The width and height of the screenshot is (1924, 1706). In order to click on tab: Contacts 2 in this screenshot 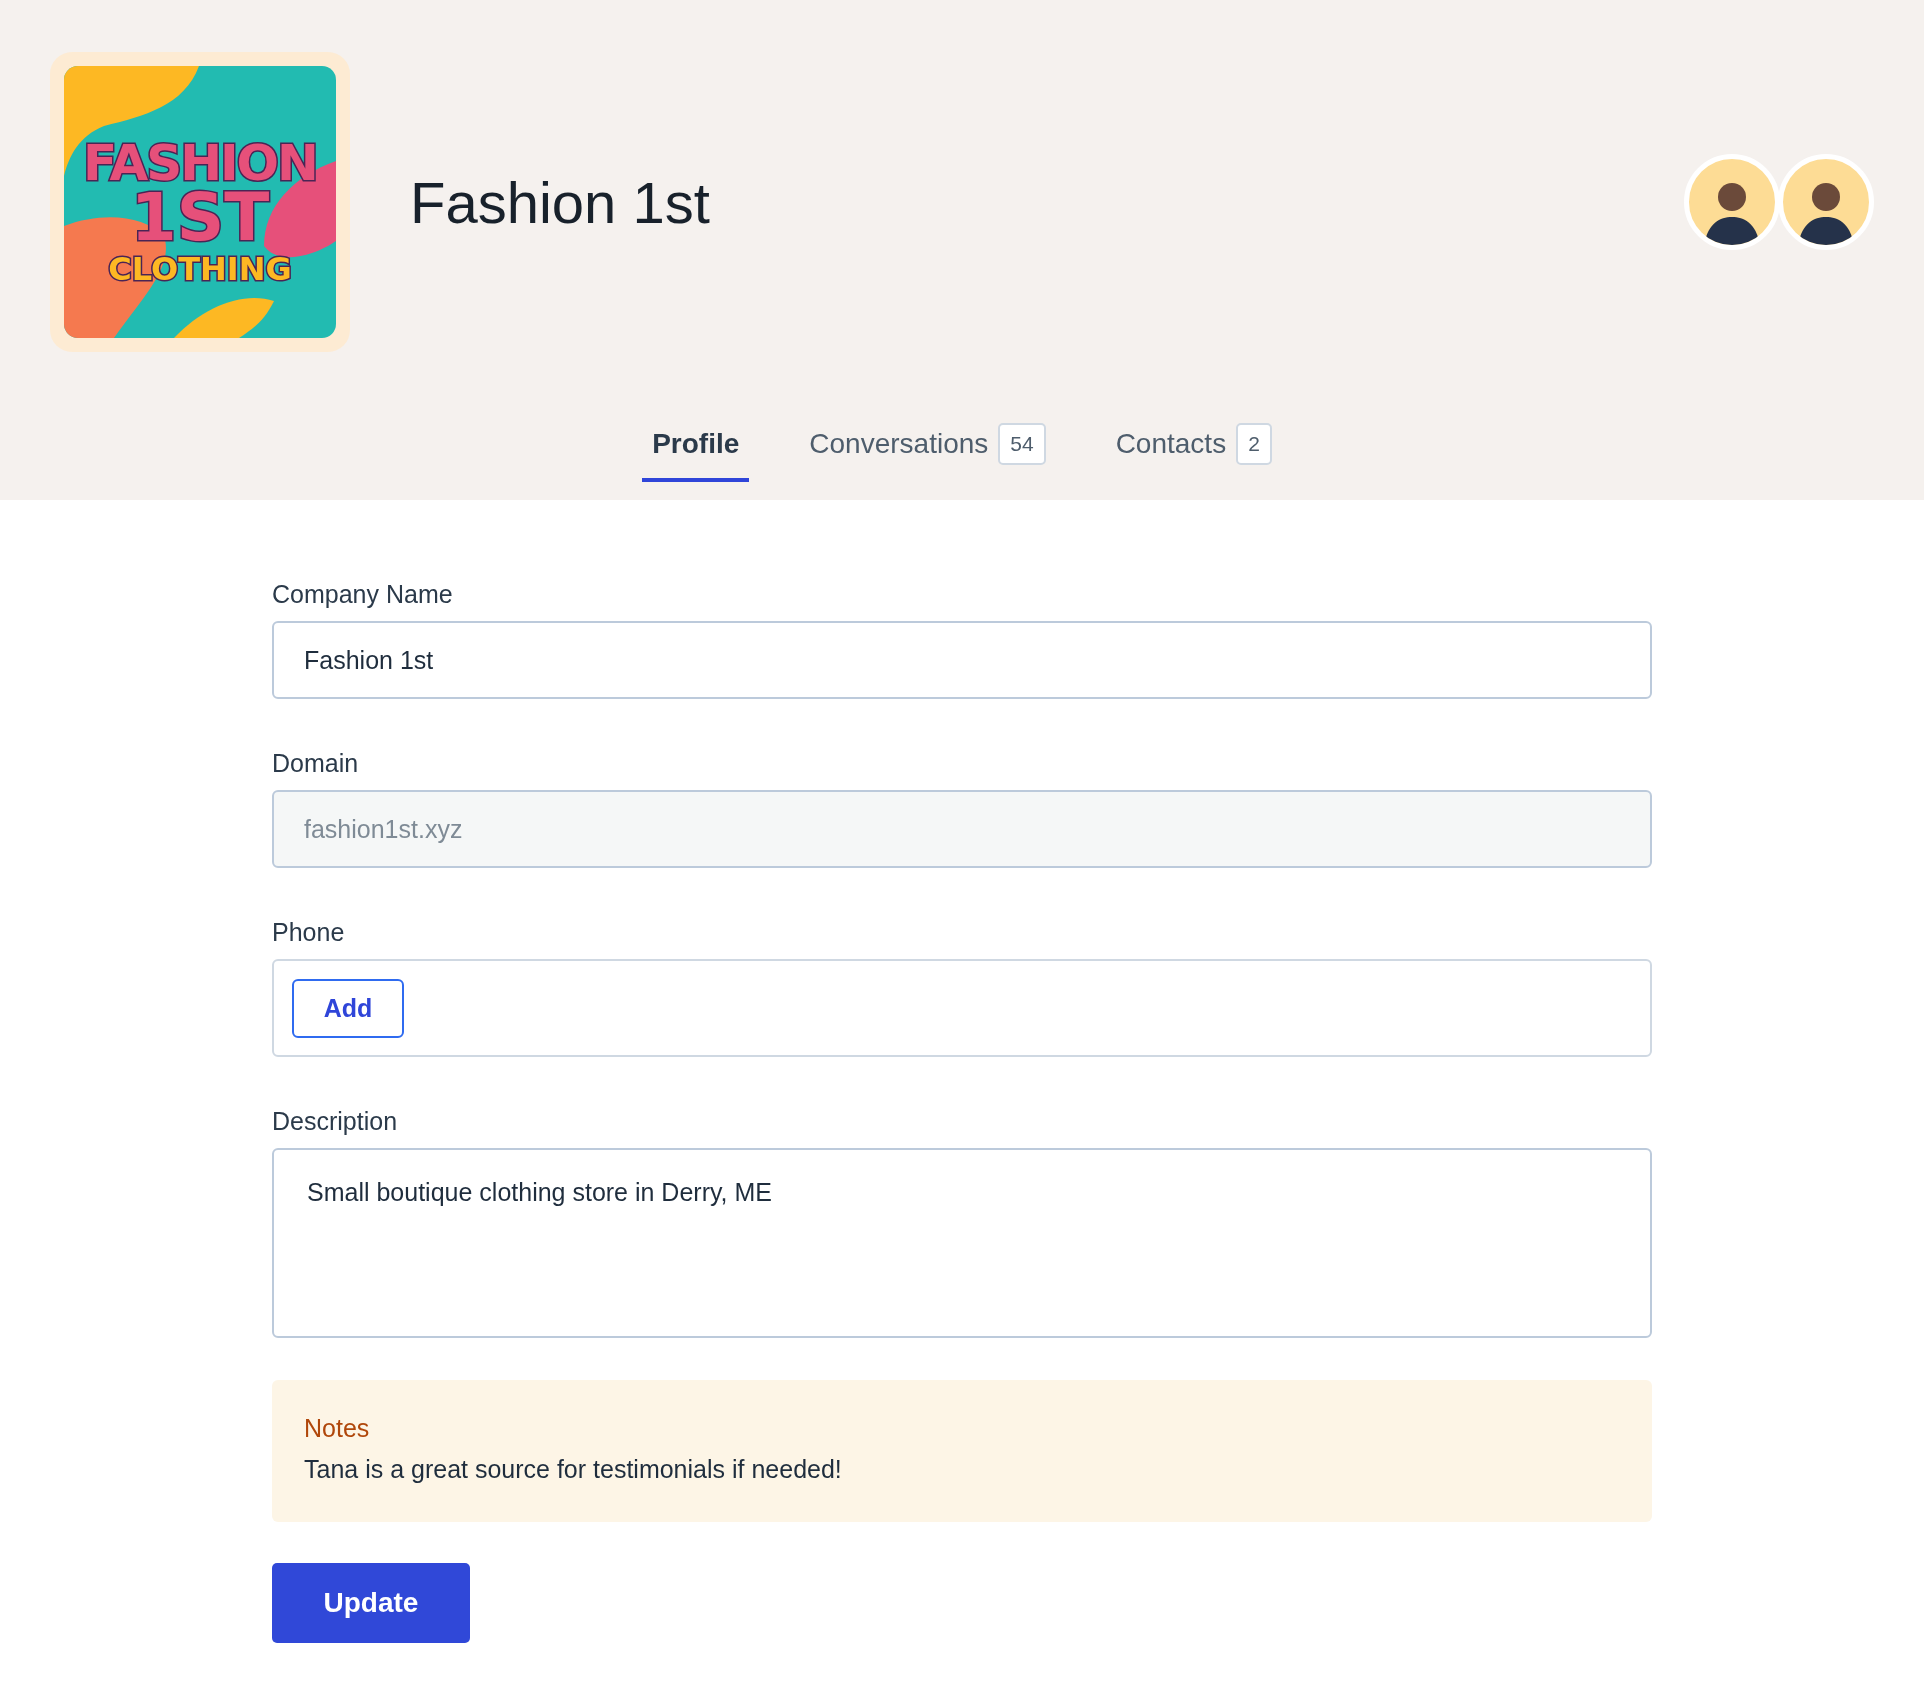, I will do `click(1193, 446)`.